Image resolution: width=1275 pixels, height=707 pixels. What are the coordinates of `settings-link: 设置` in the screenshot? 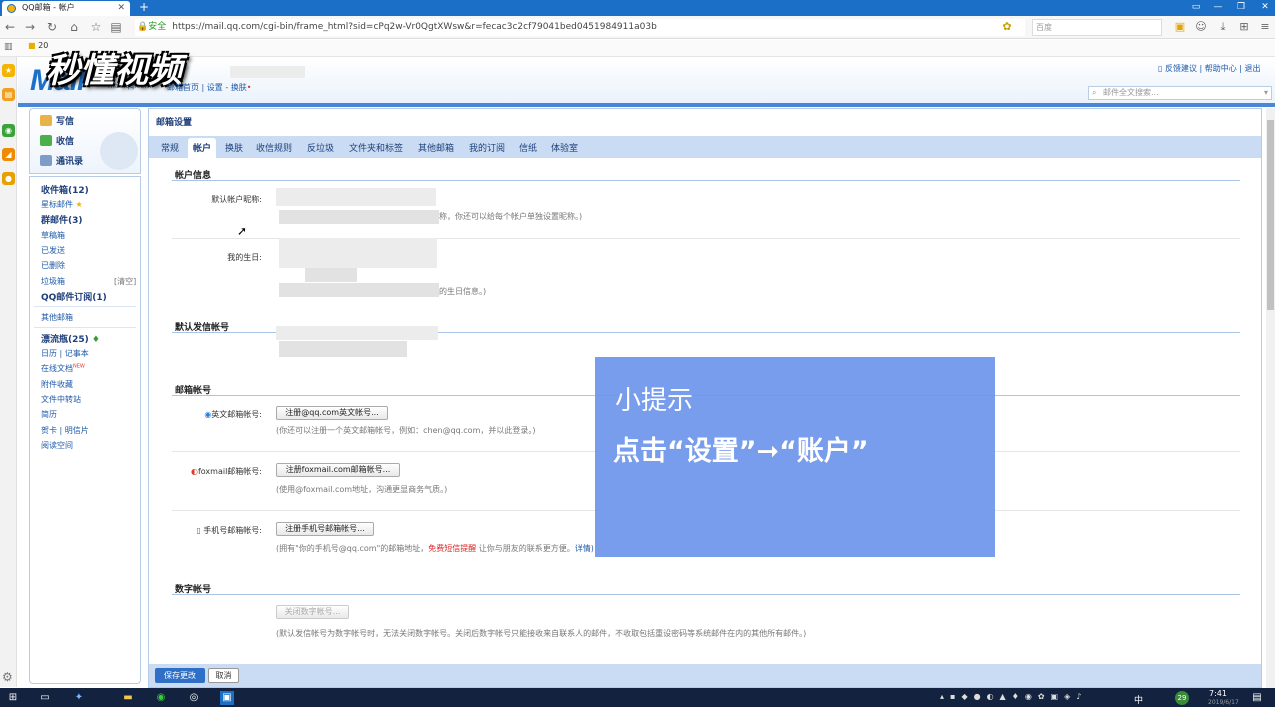 It's located at (215, 87).